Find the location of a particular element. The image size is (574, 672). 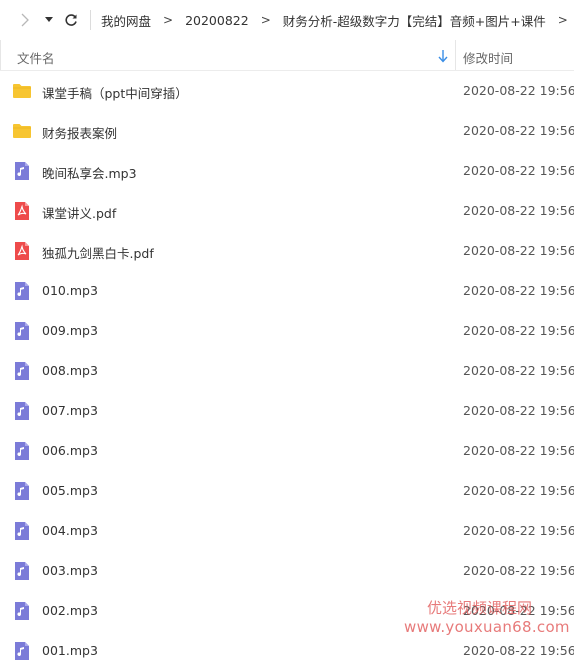

breadcrumb-item-course-folder: 财务分析-超级数字力【完结】音频+图片+课件 is located at coordinates (414, 20).